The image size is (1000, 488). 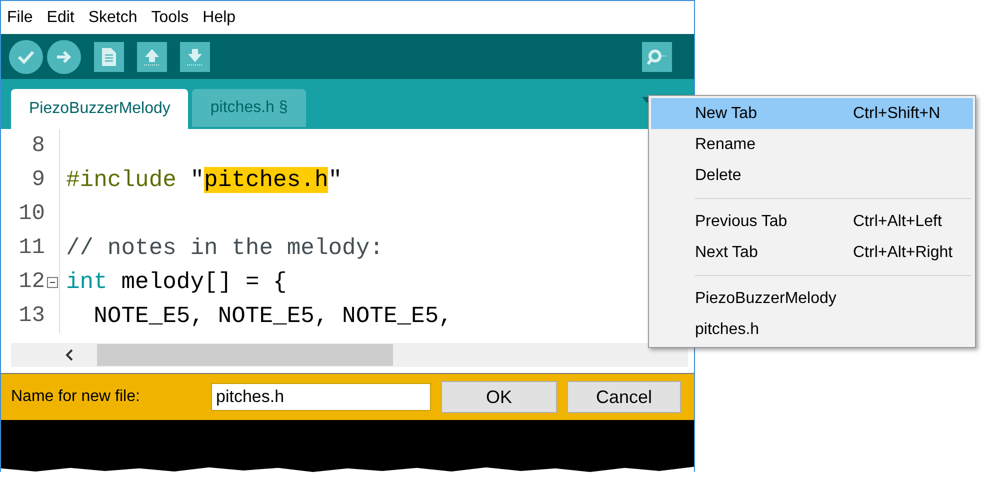 What do you see at coordinates (31, 316) in the screenshot?
I see `line-number: 13` at bounding box center [31, 316].